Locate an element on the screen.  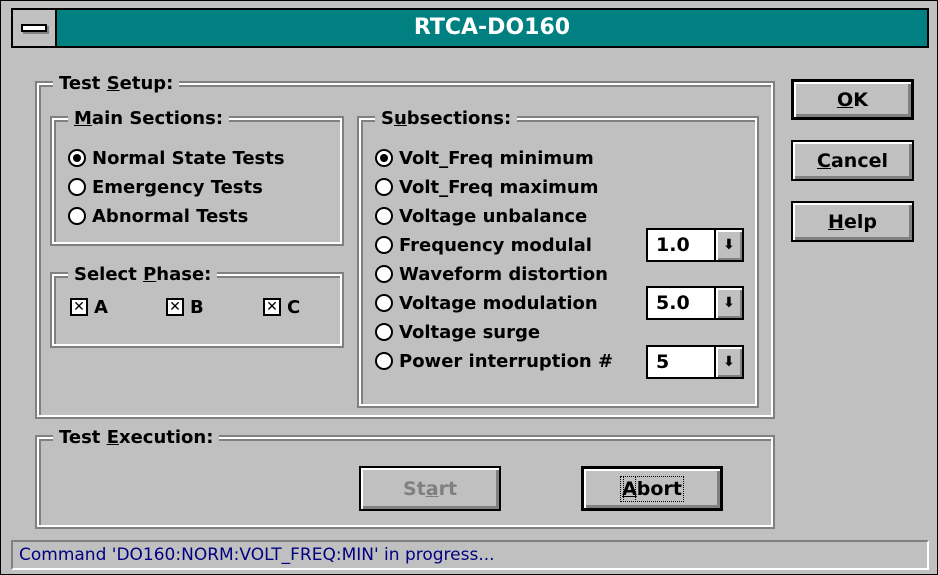
abort-button: Abort is located at coordinates (652, 488).